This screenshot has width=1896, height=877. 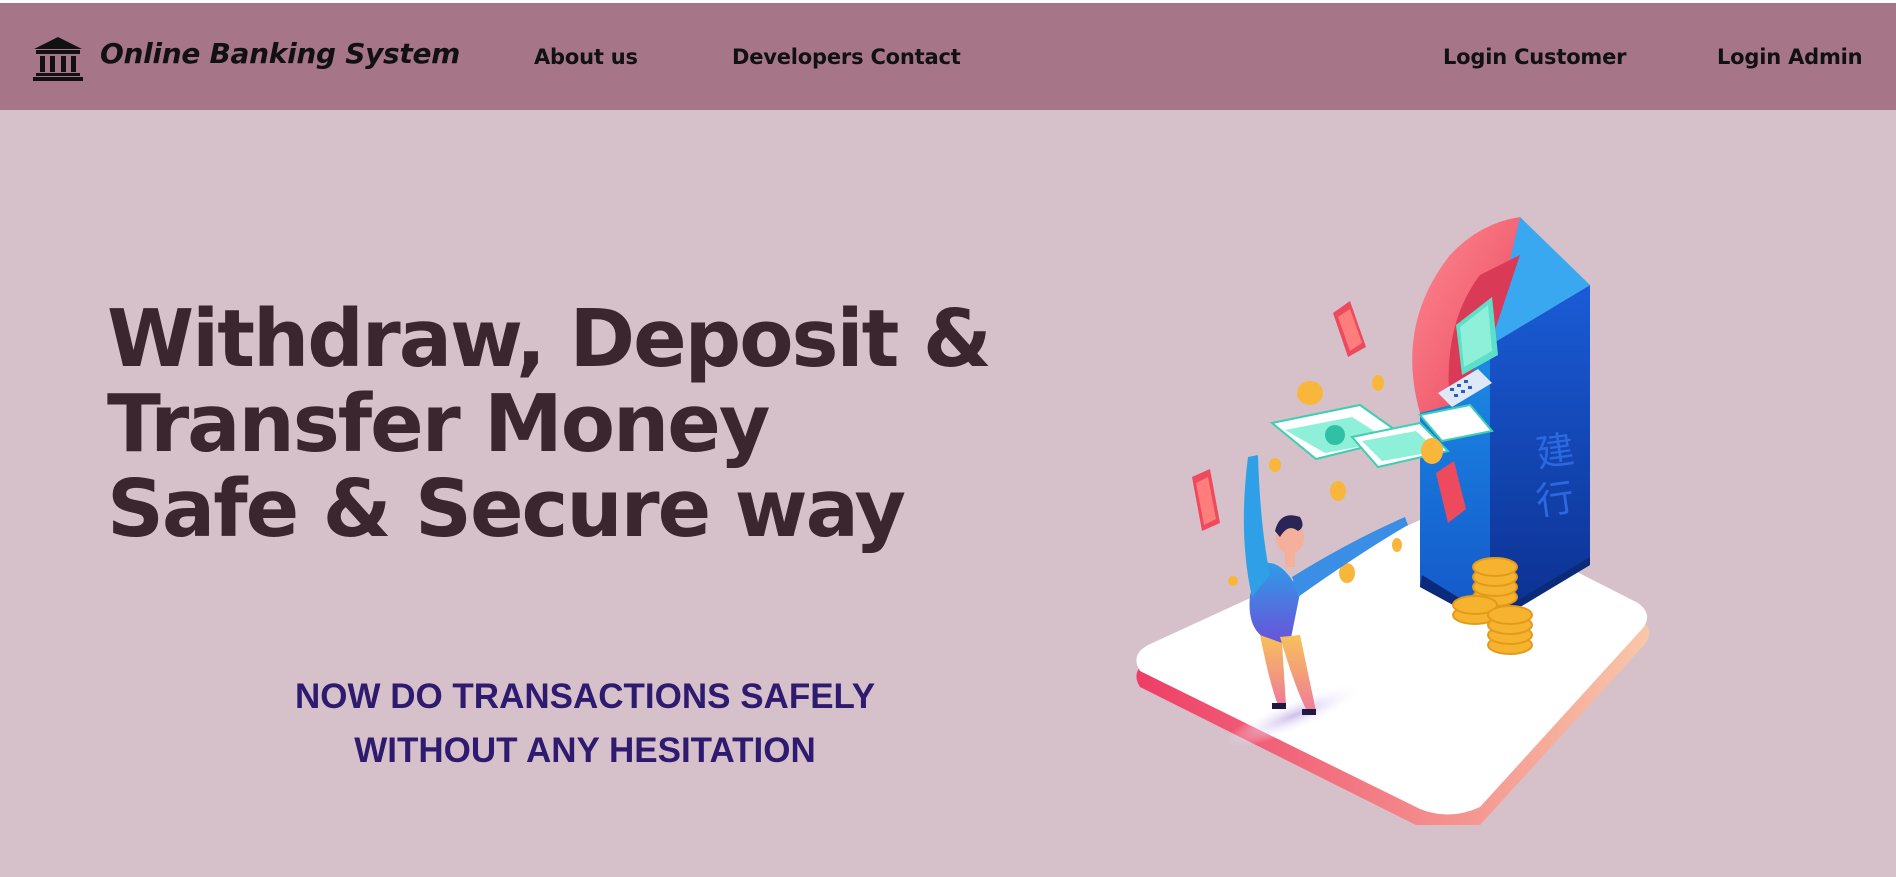 I want to click on brand-title: Online Banking System, so click(x=280, y=53).